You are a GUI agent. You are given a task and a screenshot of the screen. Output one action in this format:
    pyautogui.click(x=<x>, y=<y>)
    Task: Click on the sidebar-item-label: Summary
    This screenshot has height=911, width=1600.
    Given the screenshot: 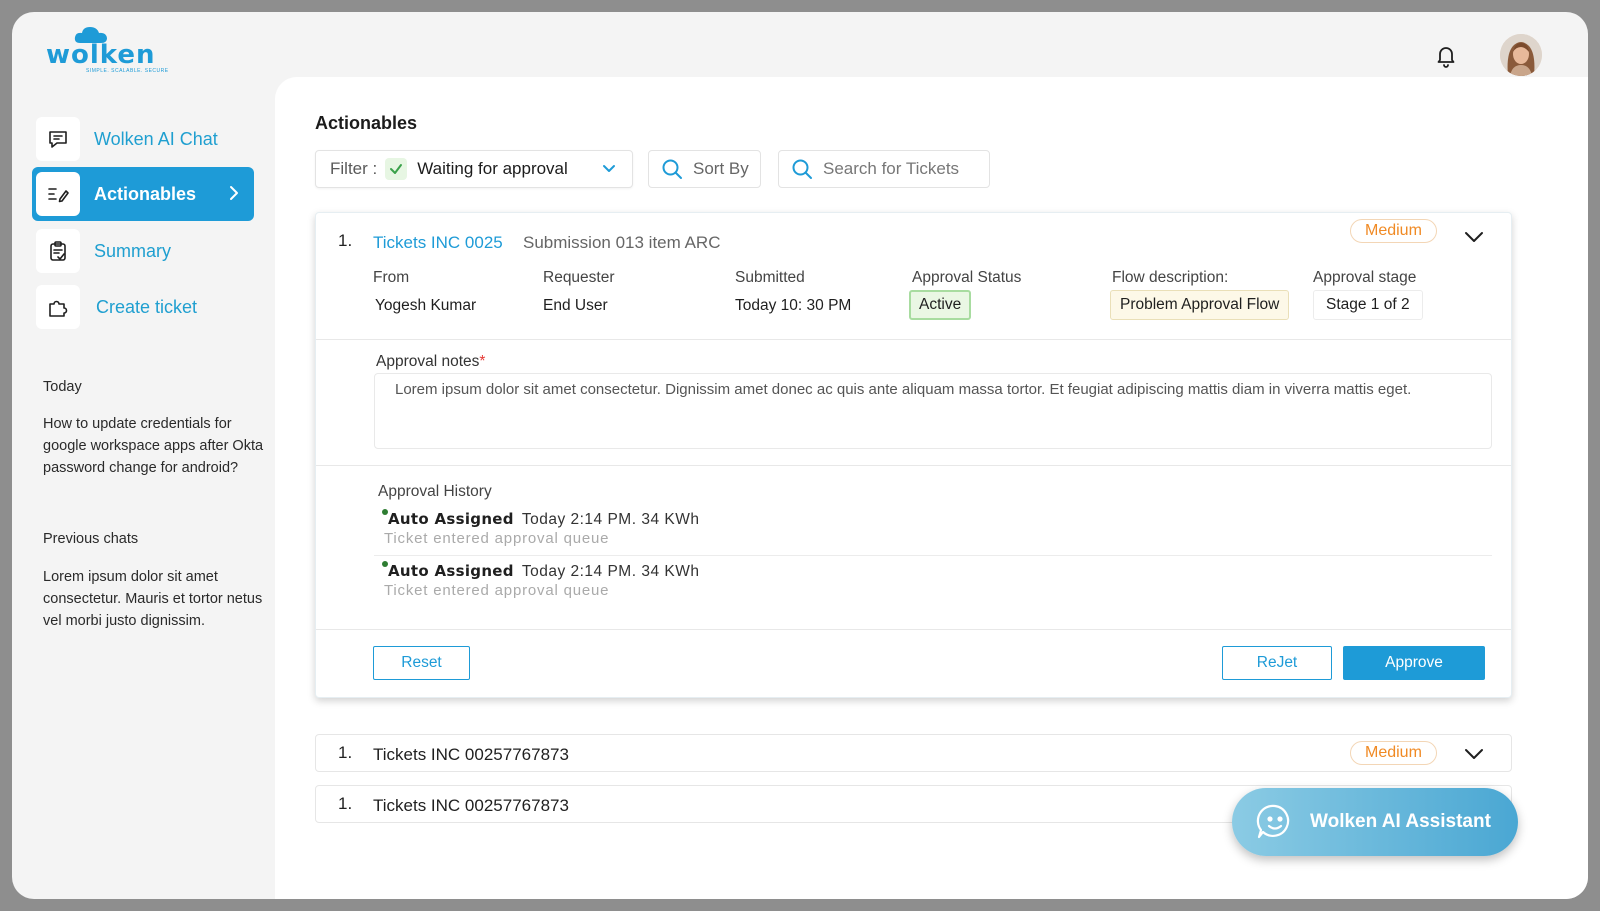 What is the action you would take?
    pyautogui.click(x=133, y=250)
    